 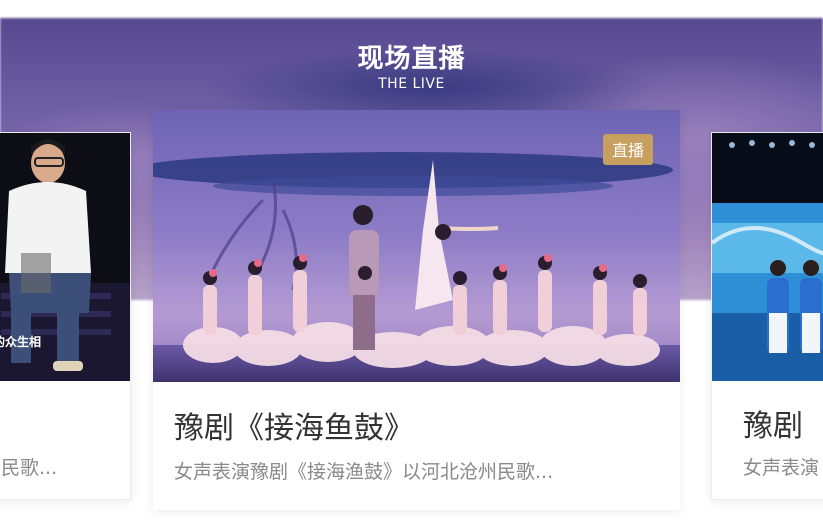 I want to click on stage-performance-photo, so click(x=767, y=257).